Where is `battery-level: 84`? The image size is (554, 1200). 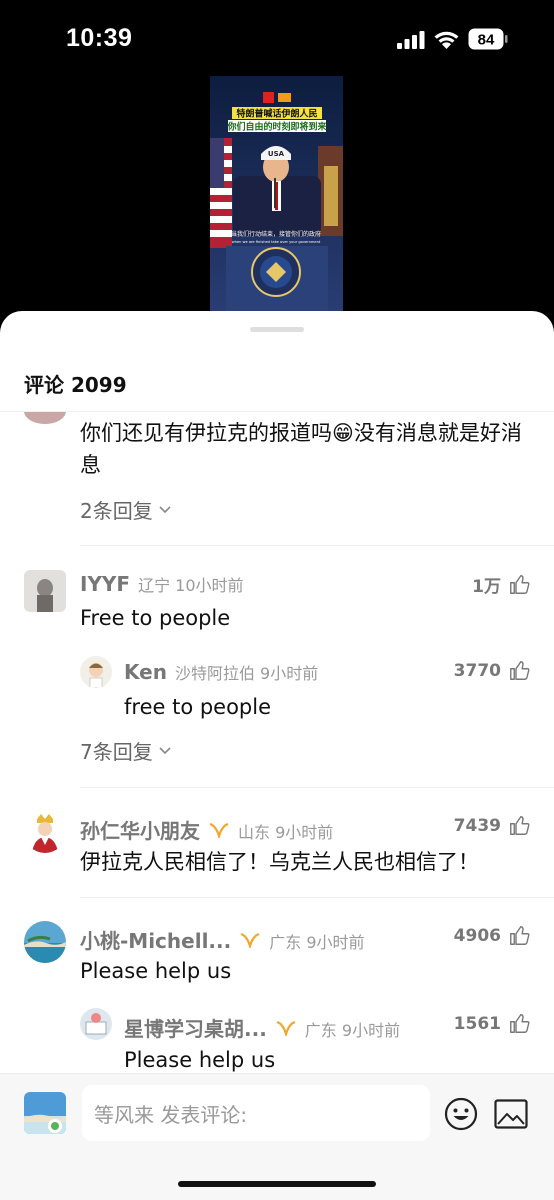 battery-level: 84 is located at coordinates (486, 40).